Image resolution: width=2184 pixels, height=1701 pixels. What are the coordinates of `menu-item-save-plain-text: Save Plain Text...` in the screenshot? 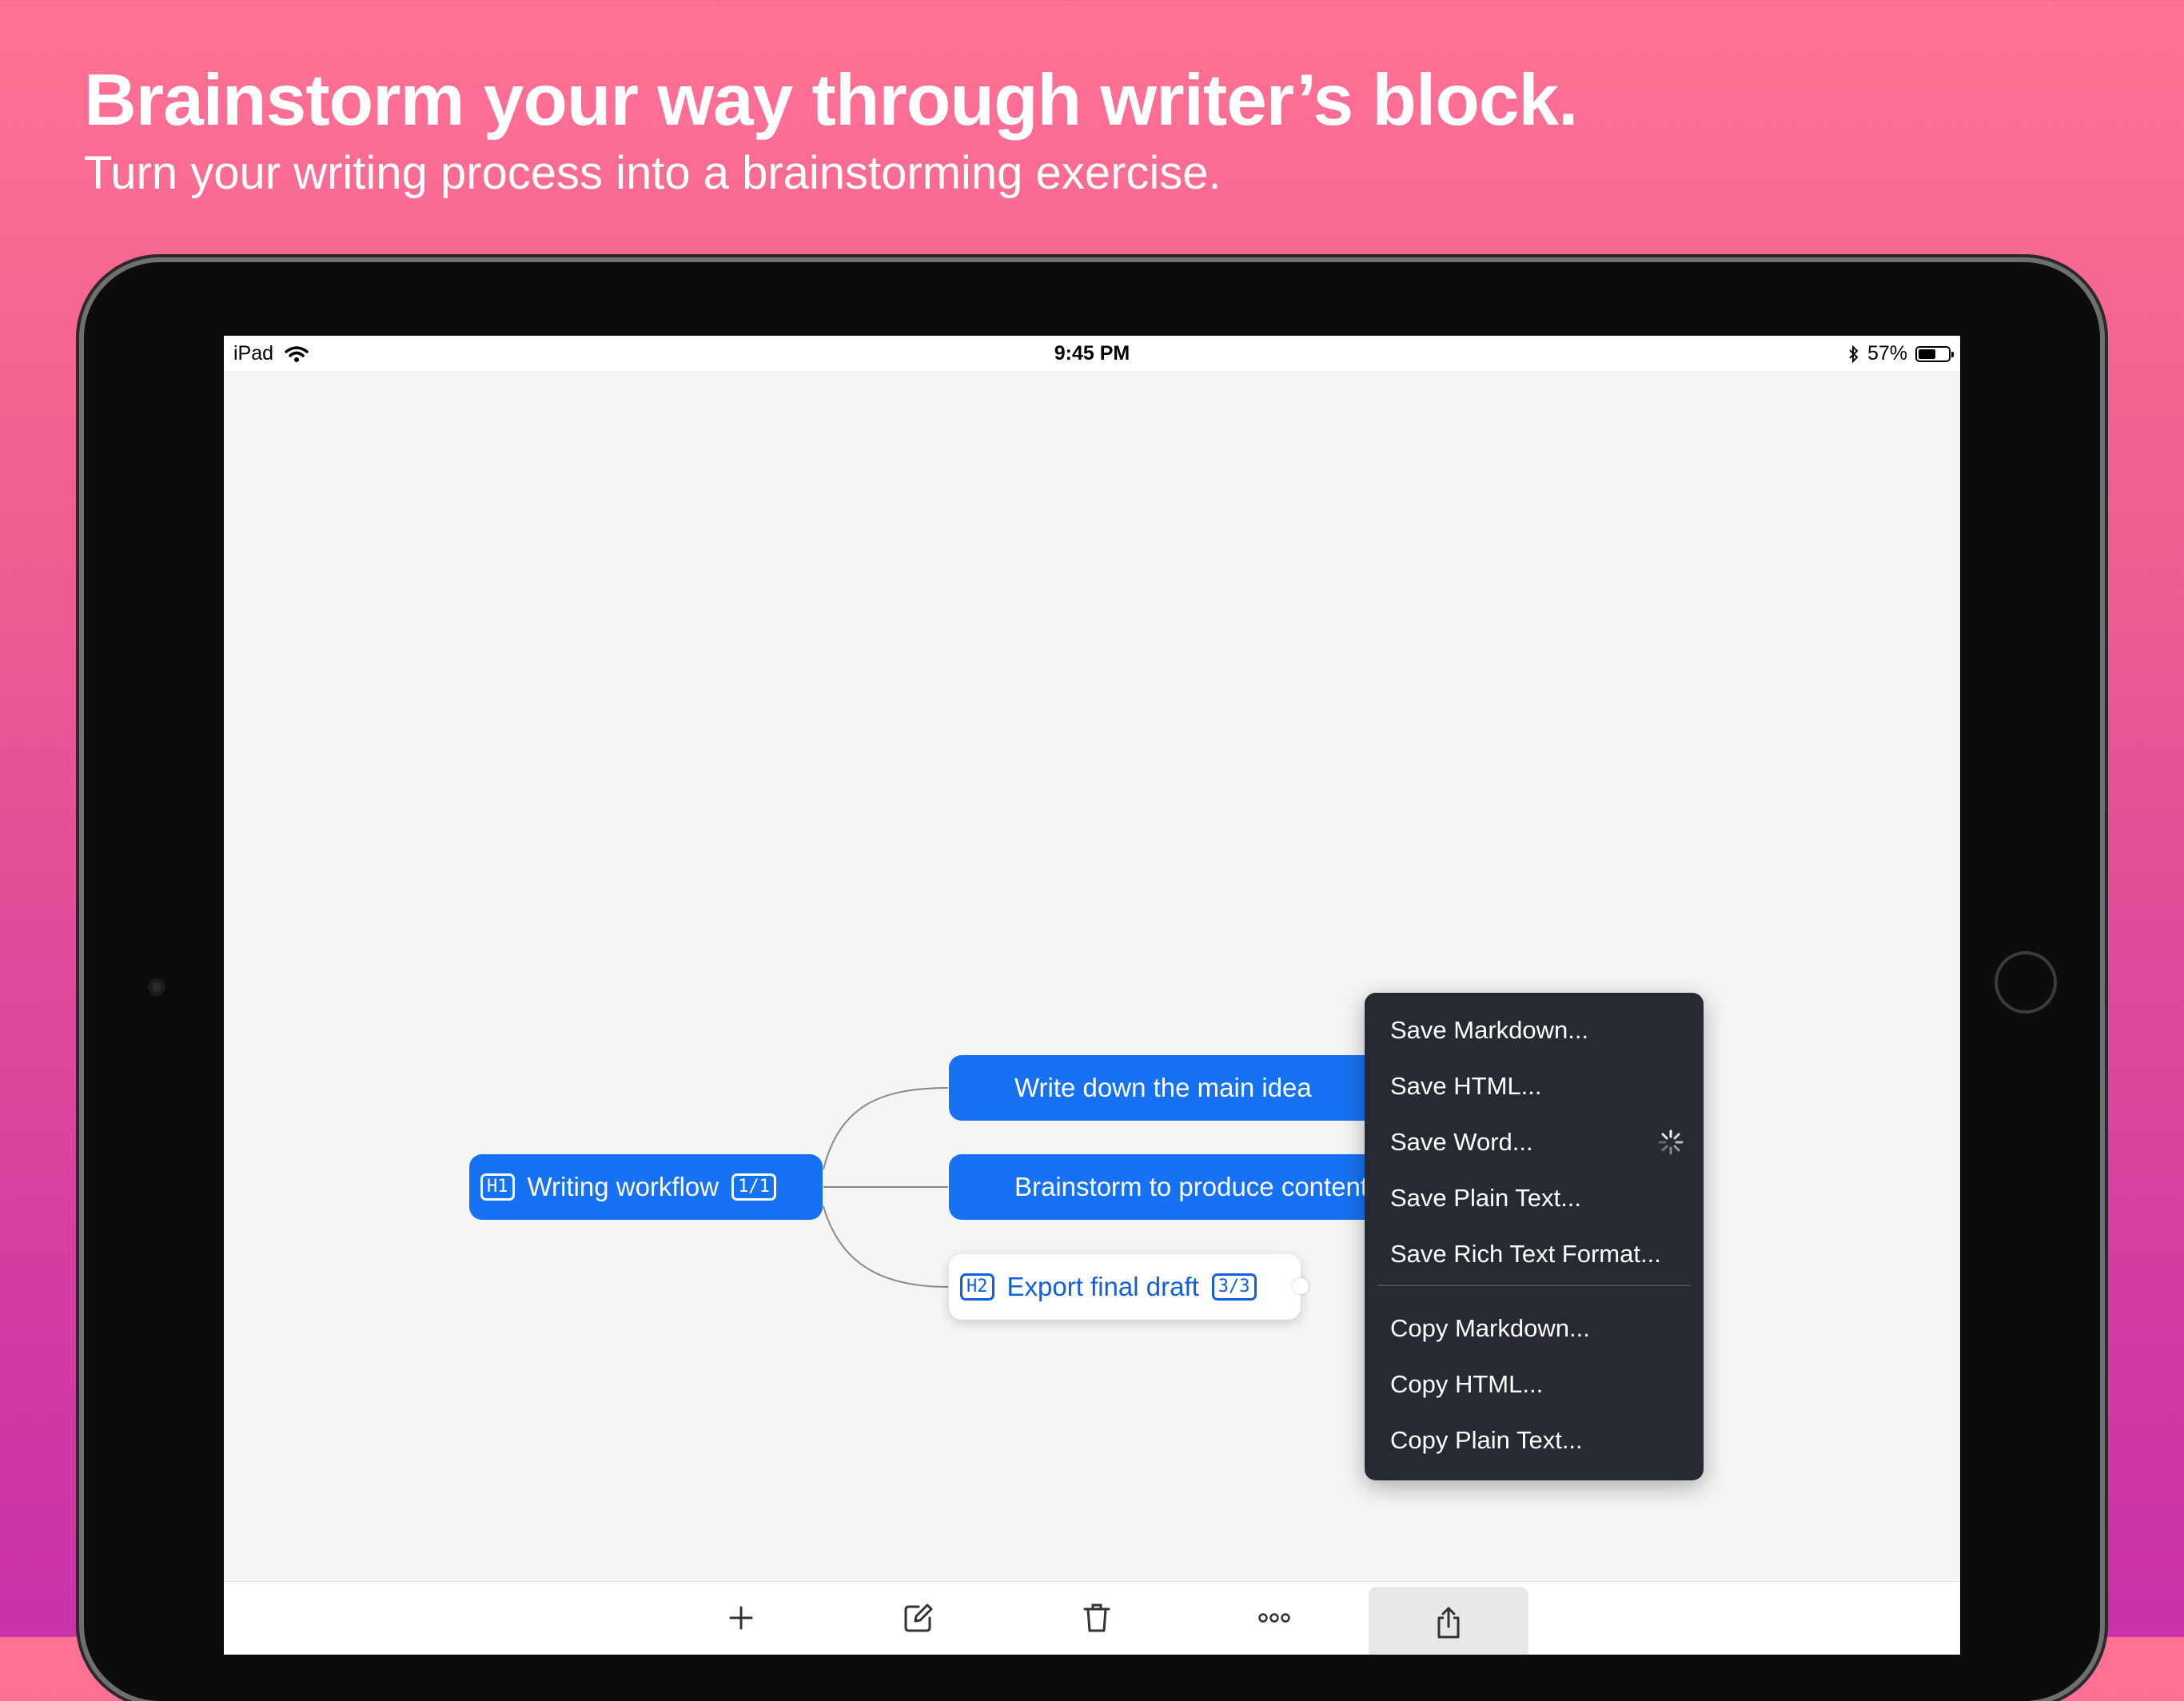 It's located at (1537, 1198).